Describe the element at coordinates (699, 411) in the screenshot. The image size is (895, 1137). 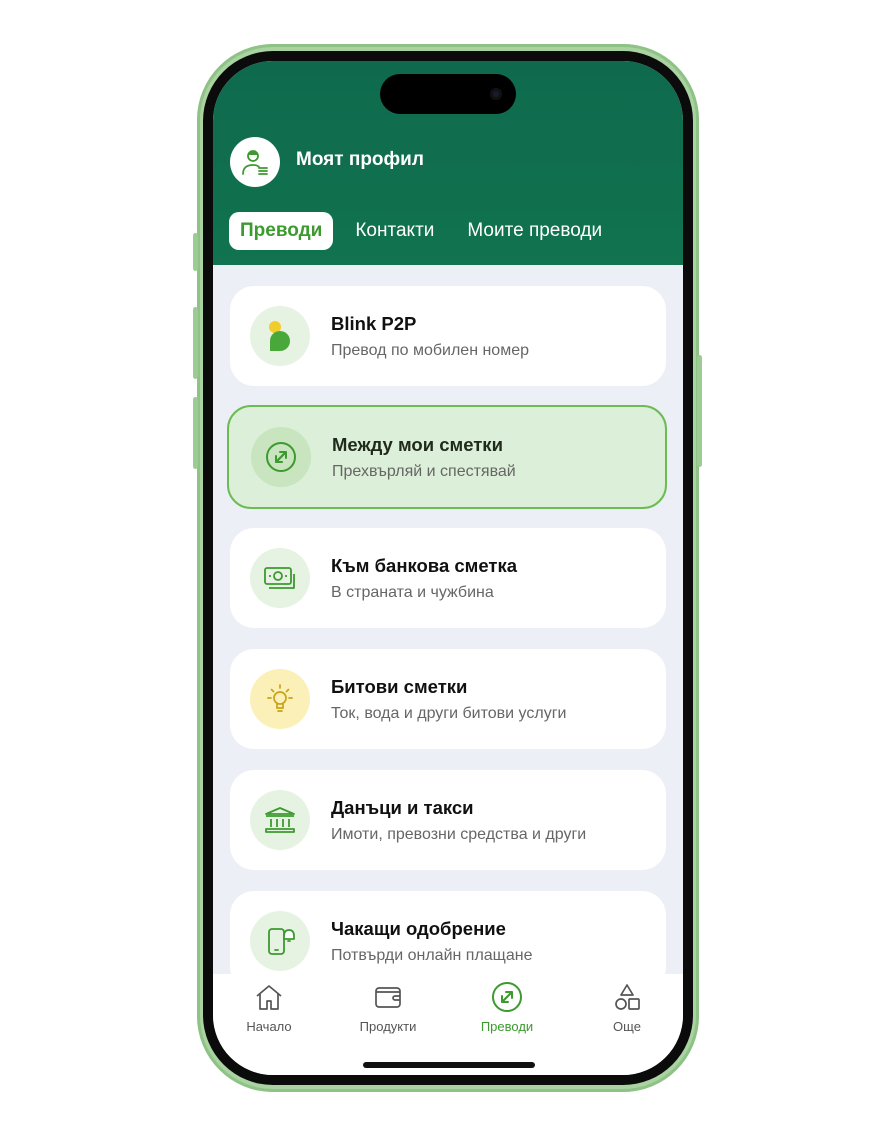
I see `power-button` at that location.